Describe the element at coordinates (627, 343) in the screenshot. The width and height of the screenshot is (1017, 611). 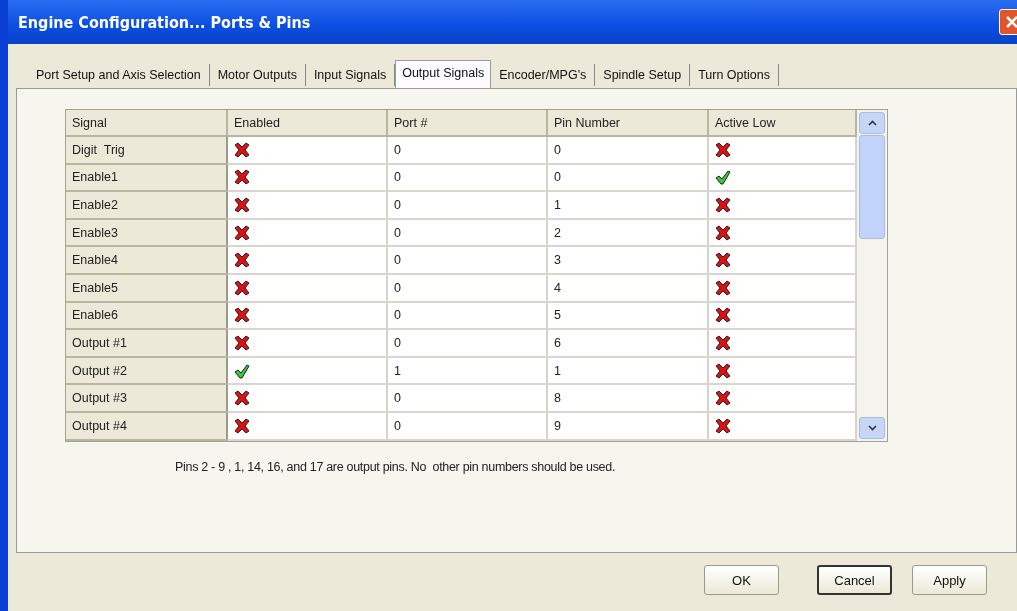
I see `table-cell: 6` at that location.